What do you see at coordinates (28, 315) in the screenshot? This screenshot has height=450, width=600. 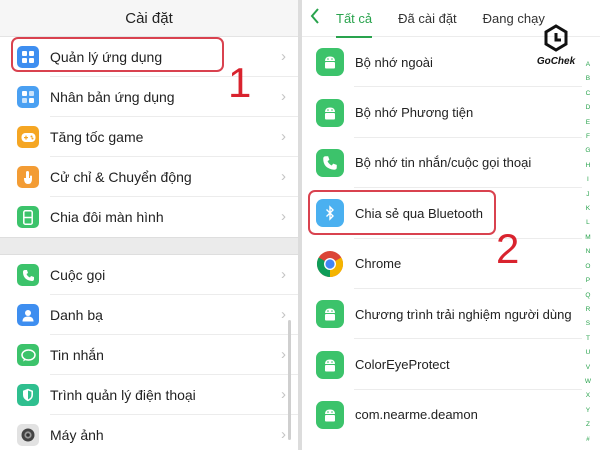 I see `contacts-icon` at bounding box center [28, 315].